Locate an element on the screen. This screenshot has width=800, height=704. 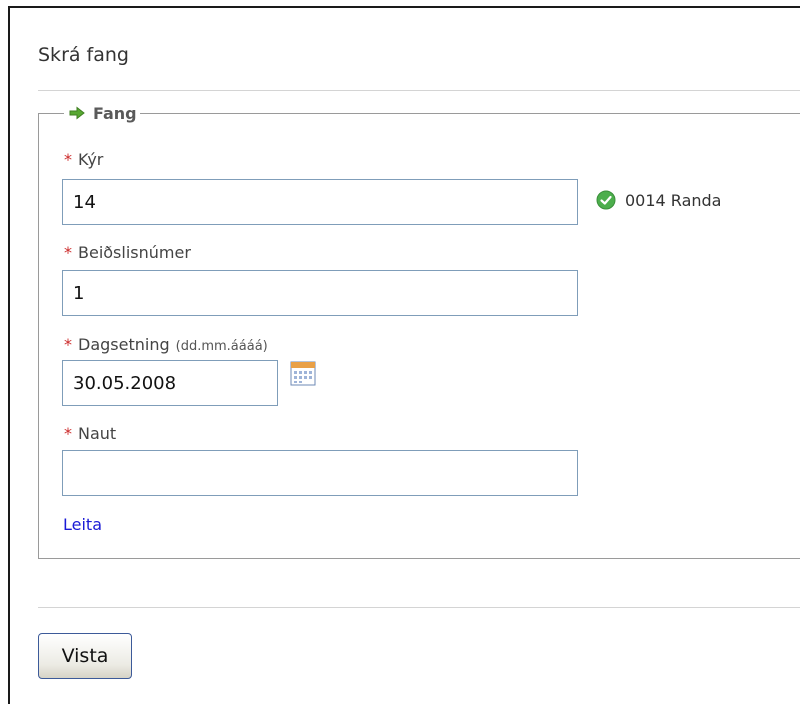
cow-status: 0014 Randa is located at coordinates (658, 200).